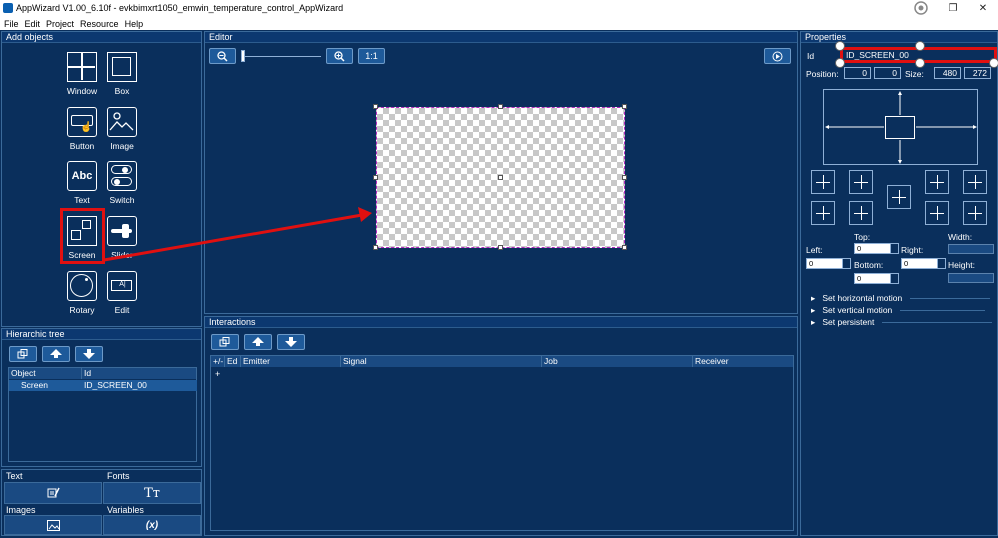 The width and height of the screenshot is (998, 538). I want to click on vertical-motion-label: Set vertical motion, so click(857, 310).